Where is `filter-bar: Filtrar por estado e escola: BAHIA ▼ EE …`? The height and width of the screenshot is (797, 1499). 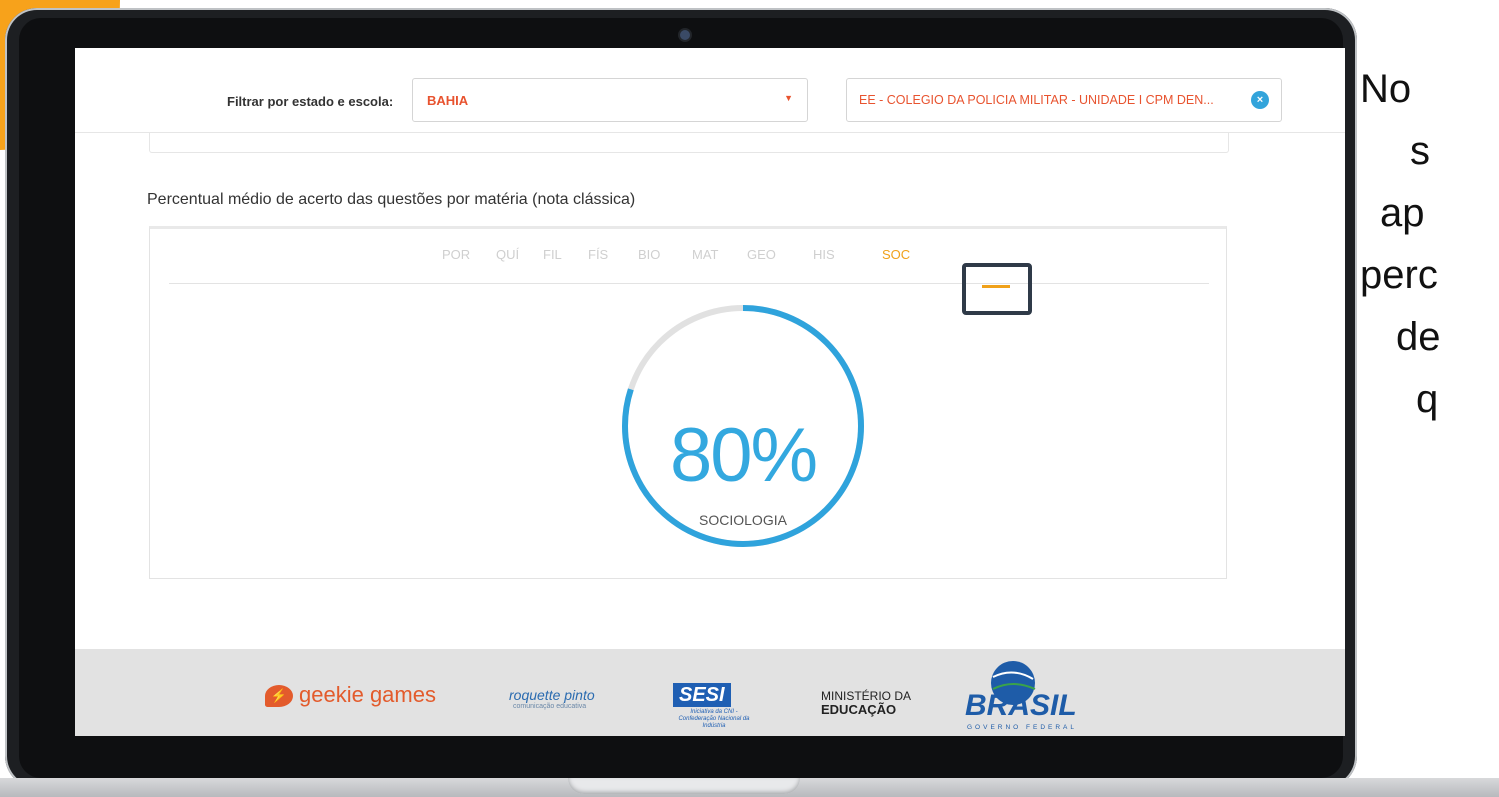
filter-bar: Filtrar por estado e escola: BAHIA ▼ EE … is located at coordinates (710, 90).